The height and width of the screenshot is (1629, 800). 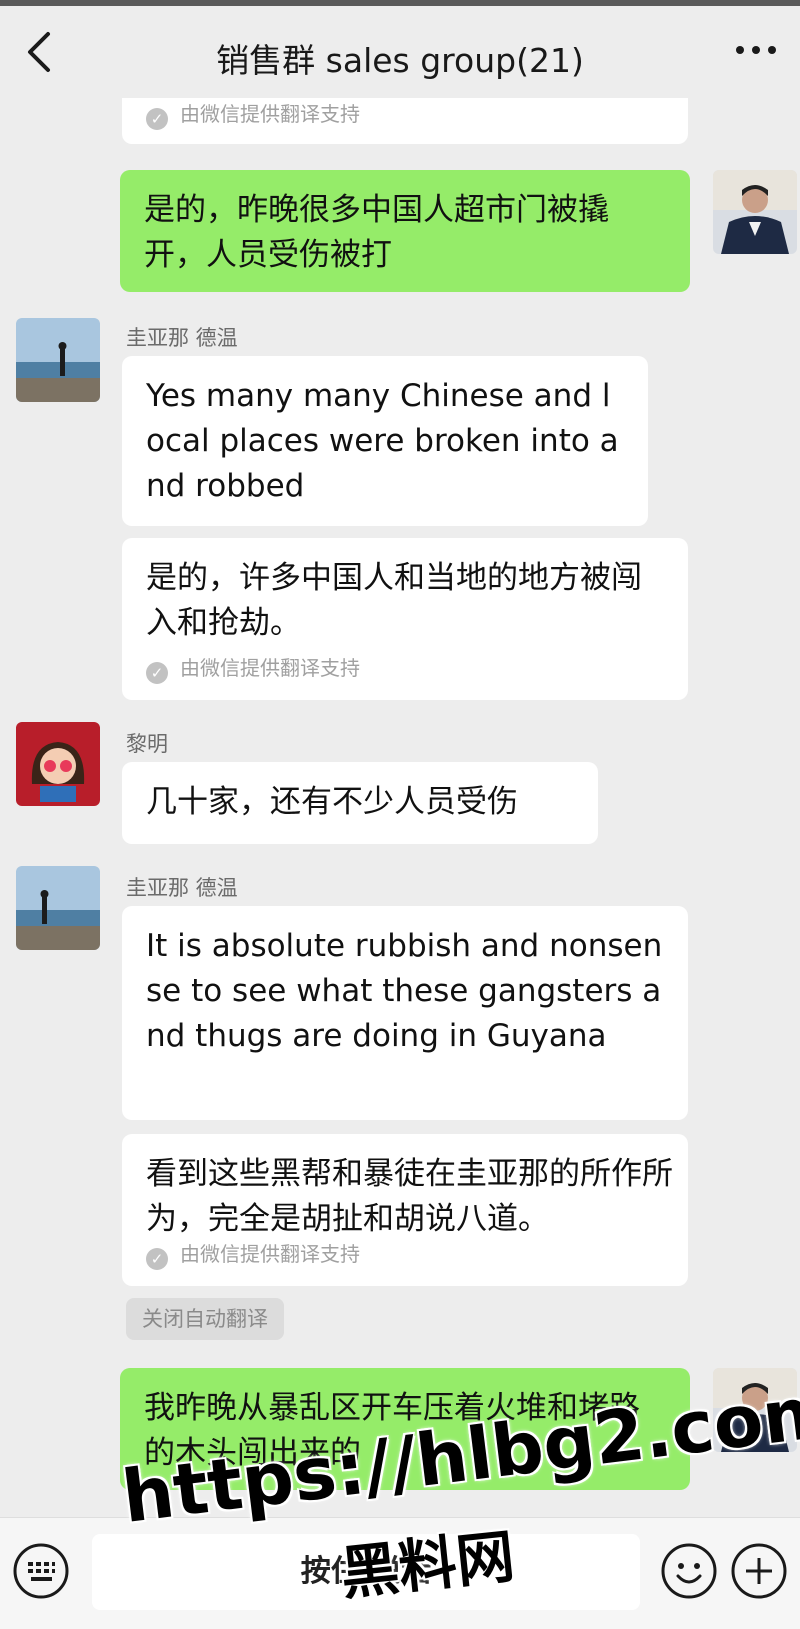 I want to click on back-icon, so click(x=40, y=52).